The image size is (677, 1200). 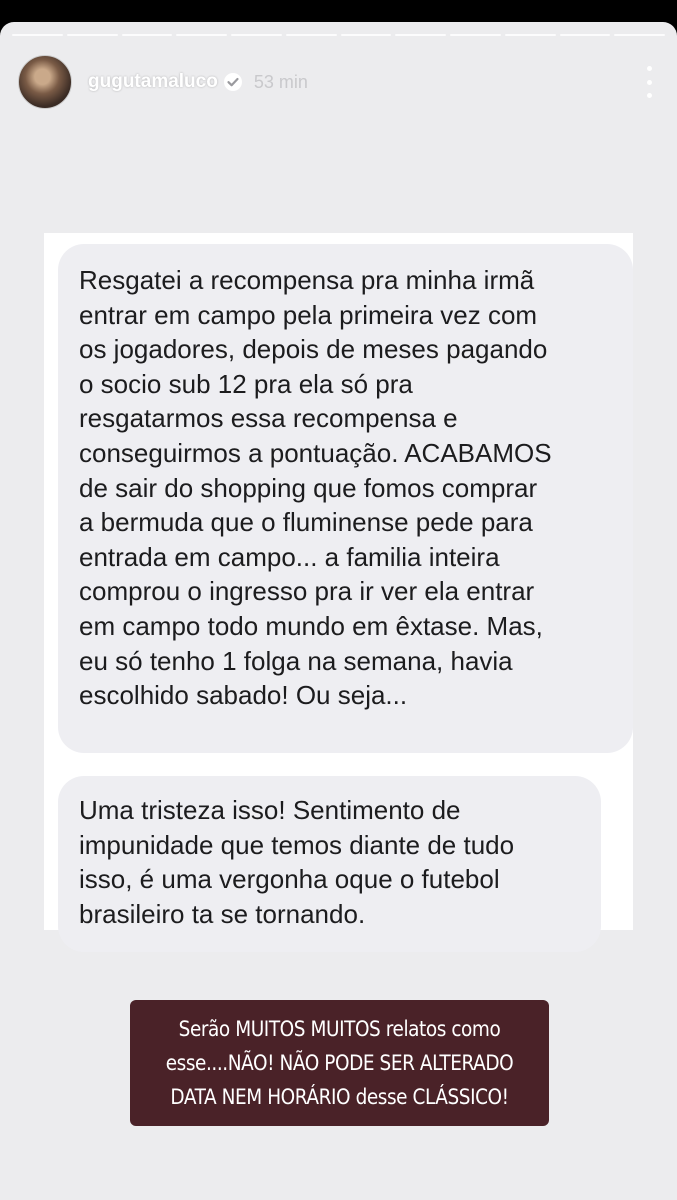 What do you see at coordinates (307, 280) in the screenshot?
I see `message-line: Resgatei a recompensa pra minha irmã` at bounding box center [307, 280].